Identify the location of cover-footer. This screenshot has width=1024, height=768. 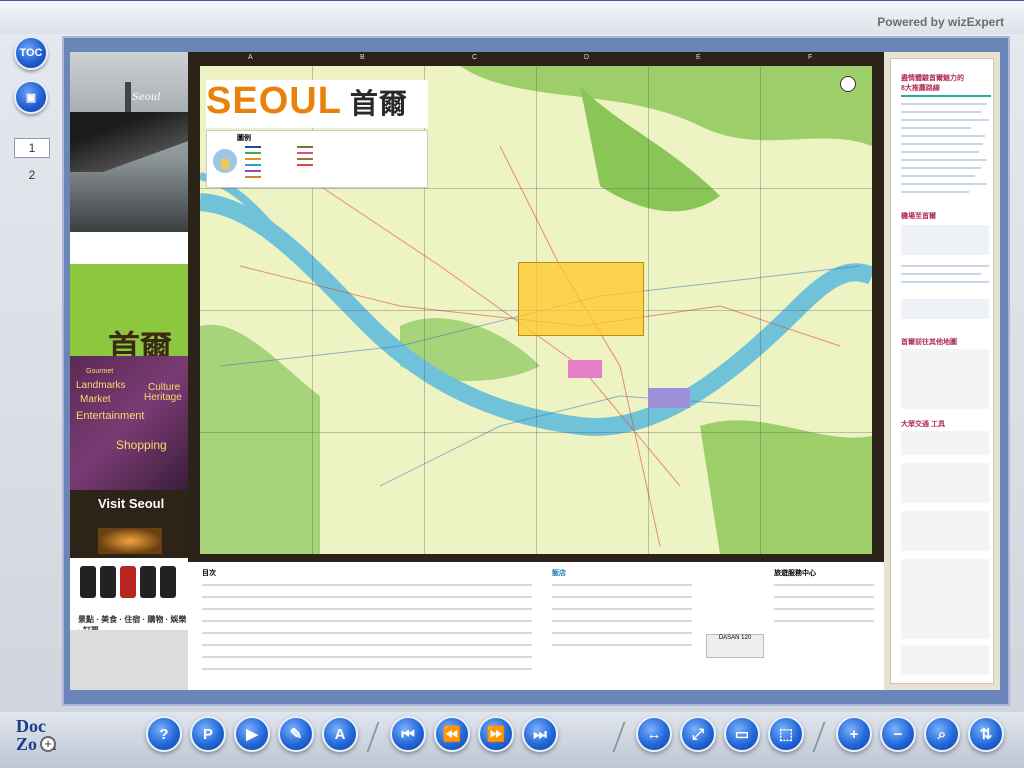
(129, 660).